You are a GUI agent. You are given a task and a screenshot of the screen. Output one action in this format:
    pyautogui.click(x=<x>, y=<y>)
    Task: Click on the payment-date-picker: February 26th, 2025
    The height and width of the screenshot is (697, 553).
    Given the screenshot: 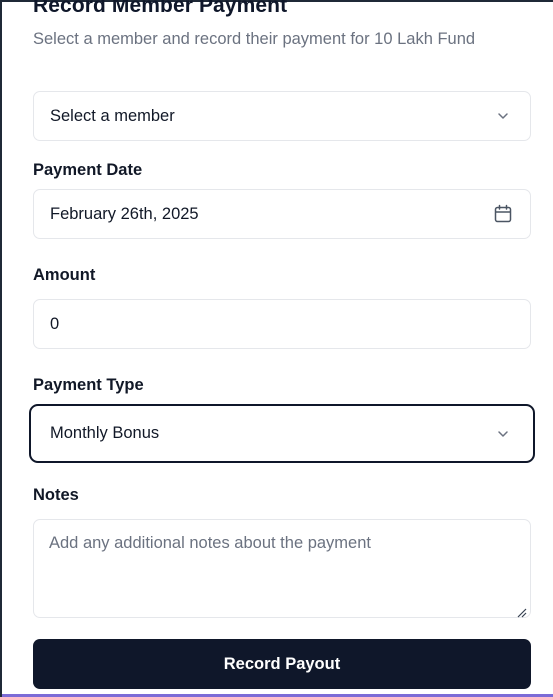 What is the action you would take?
    pyautogui.click(x=282, y=214)
    